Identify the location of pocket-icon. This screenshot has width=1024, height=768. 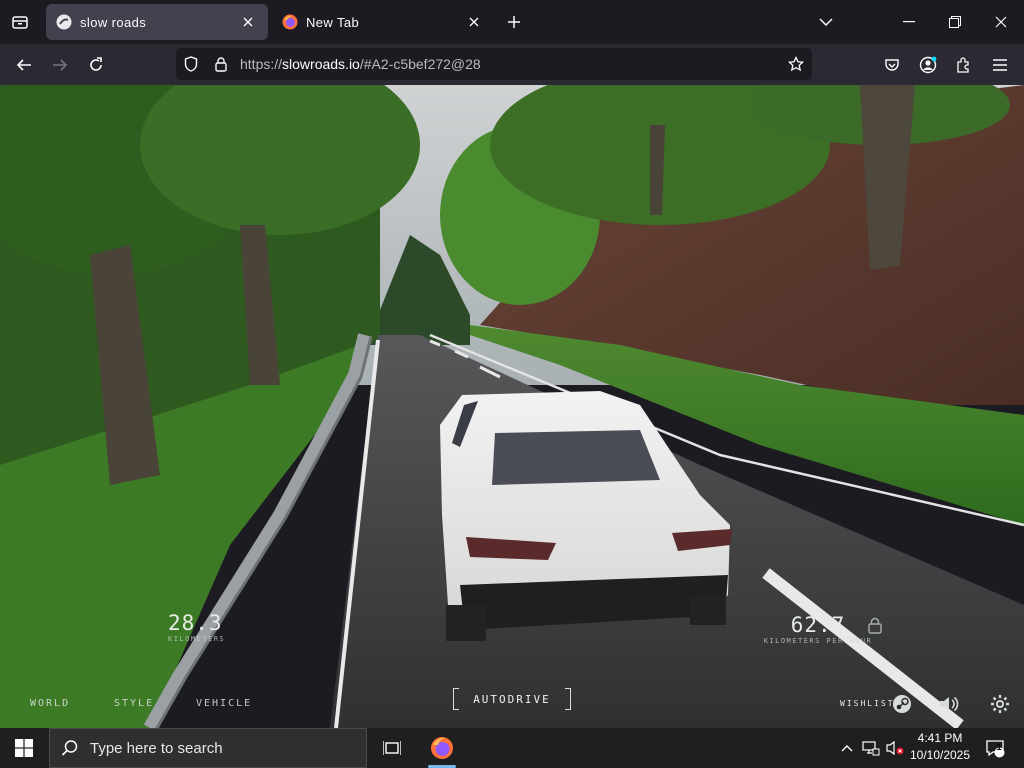
(892, 65).